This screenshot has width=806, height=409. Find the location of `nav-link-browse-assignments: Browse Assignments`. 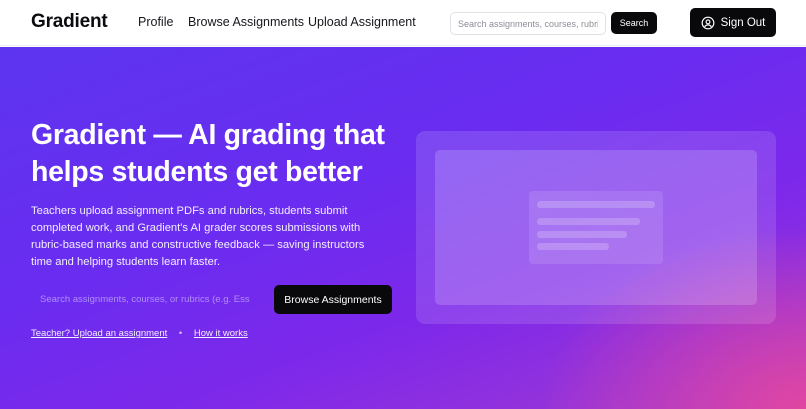

nav-link-browse-assignments: Browse Assignments is located at coordinates (246, 22).